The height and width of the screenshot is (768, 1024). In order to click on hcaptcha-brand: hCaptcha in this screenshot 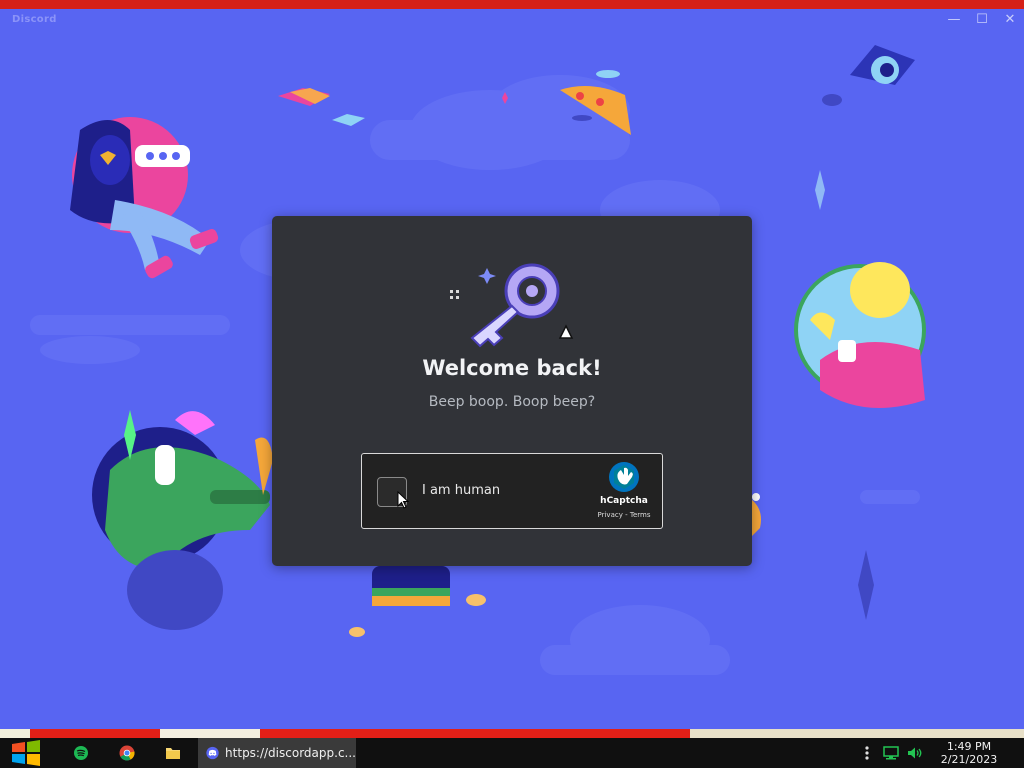, I will do `click(624, 501)`.